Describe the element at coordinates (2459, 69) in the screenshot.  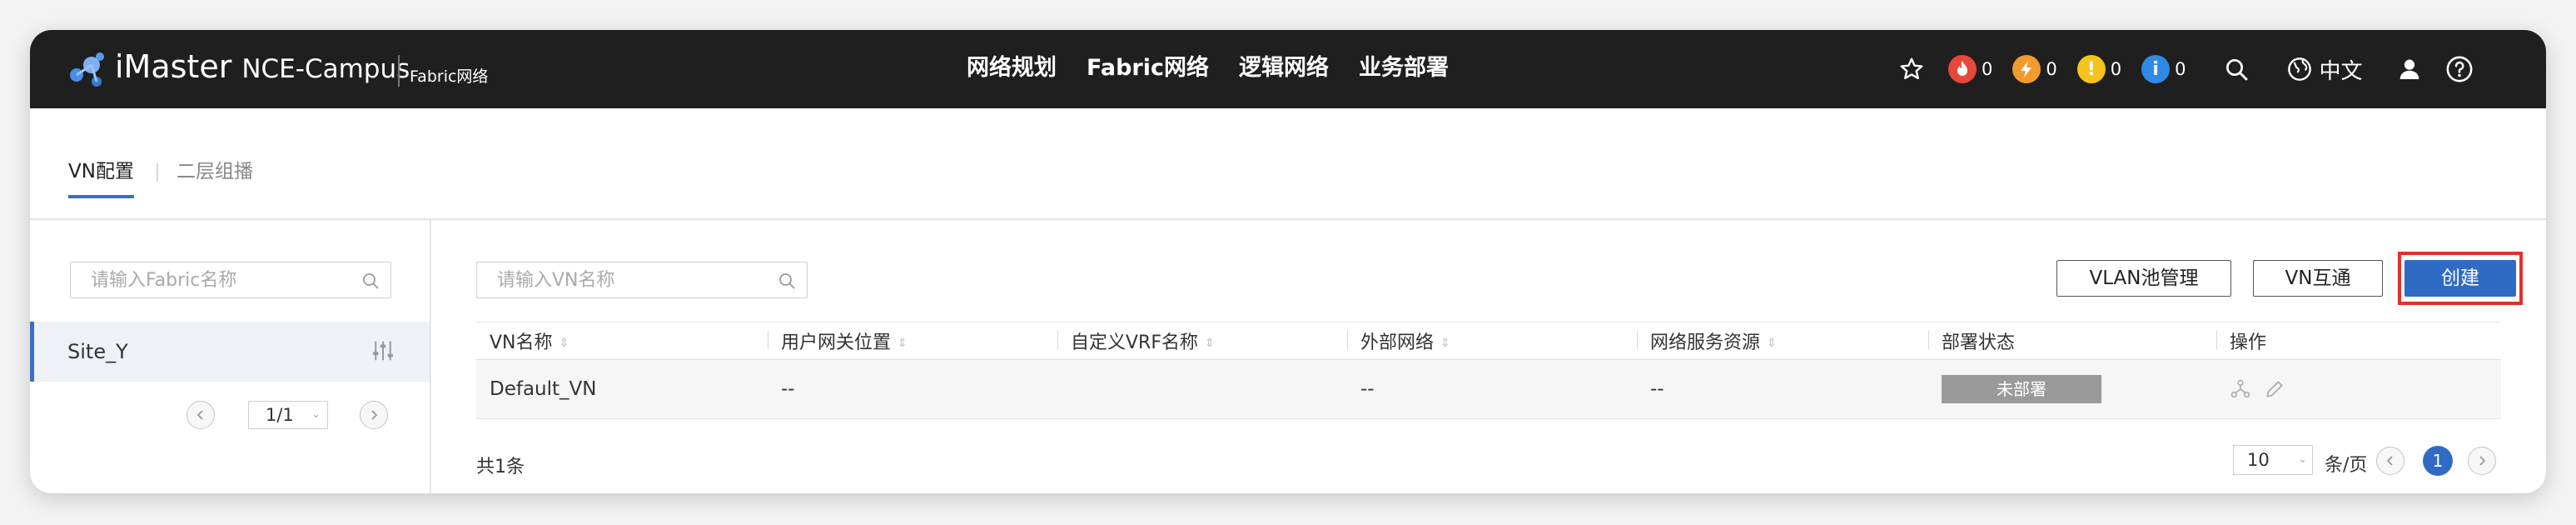
I see `help-icon` at that location.